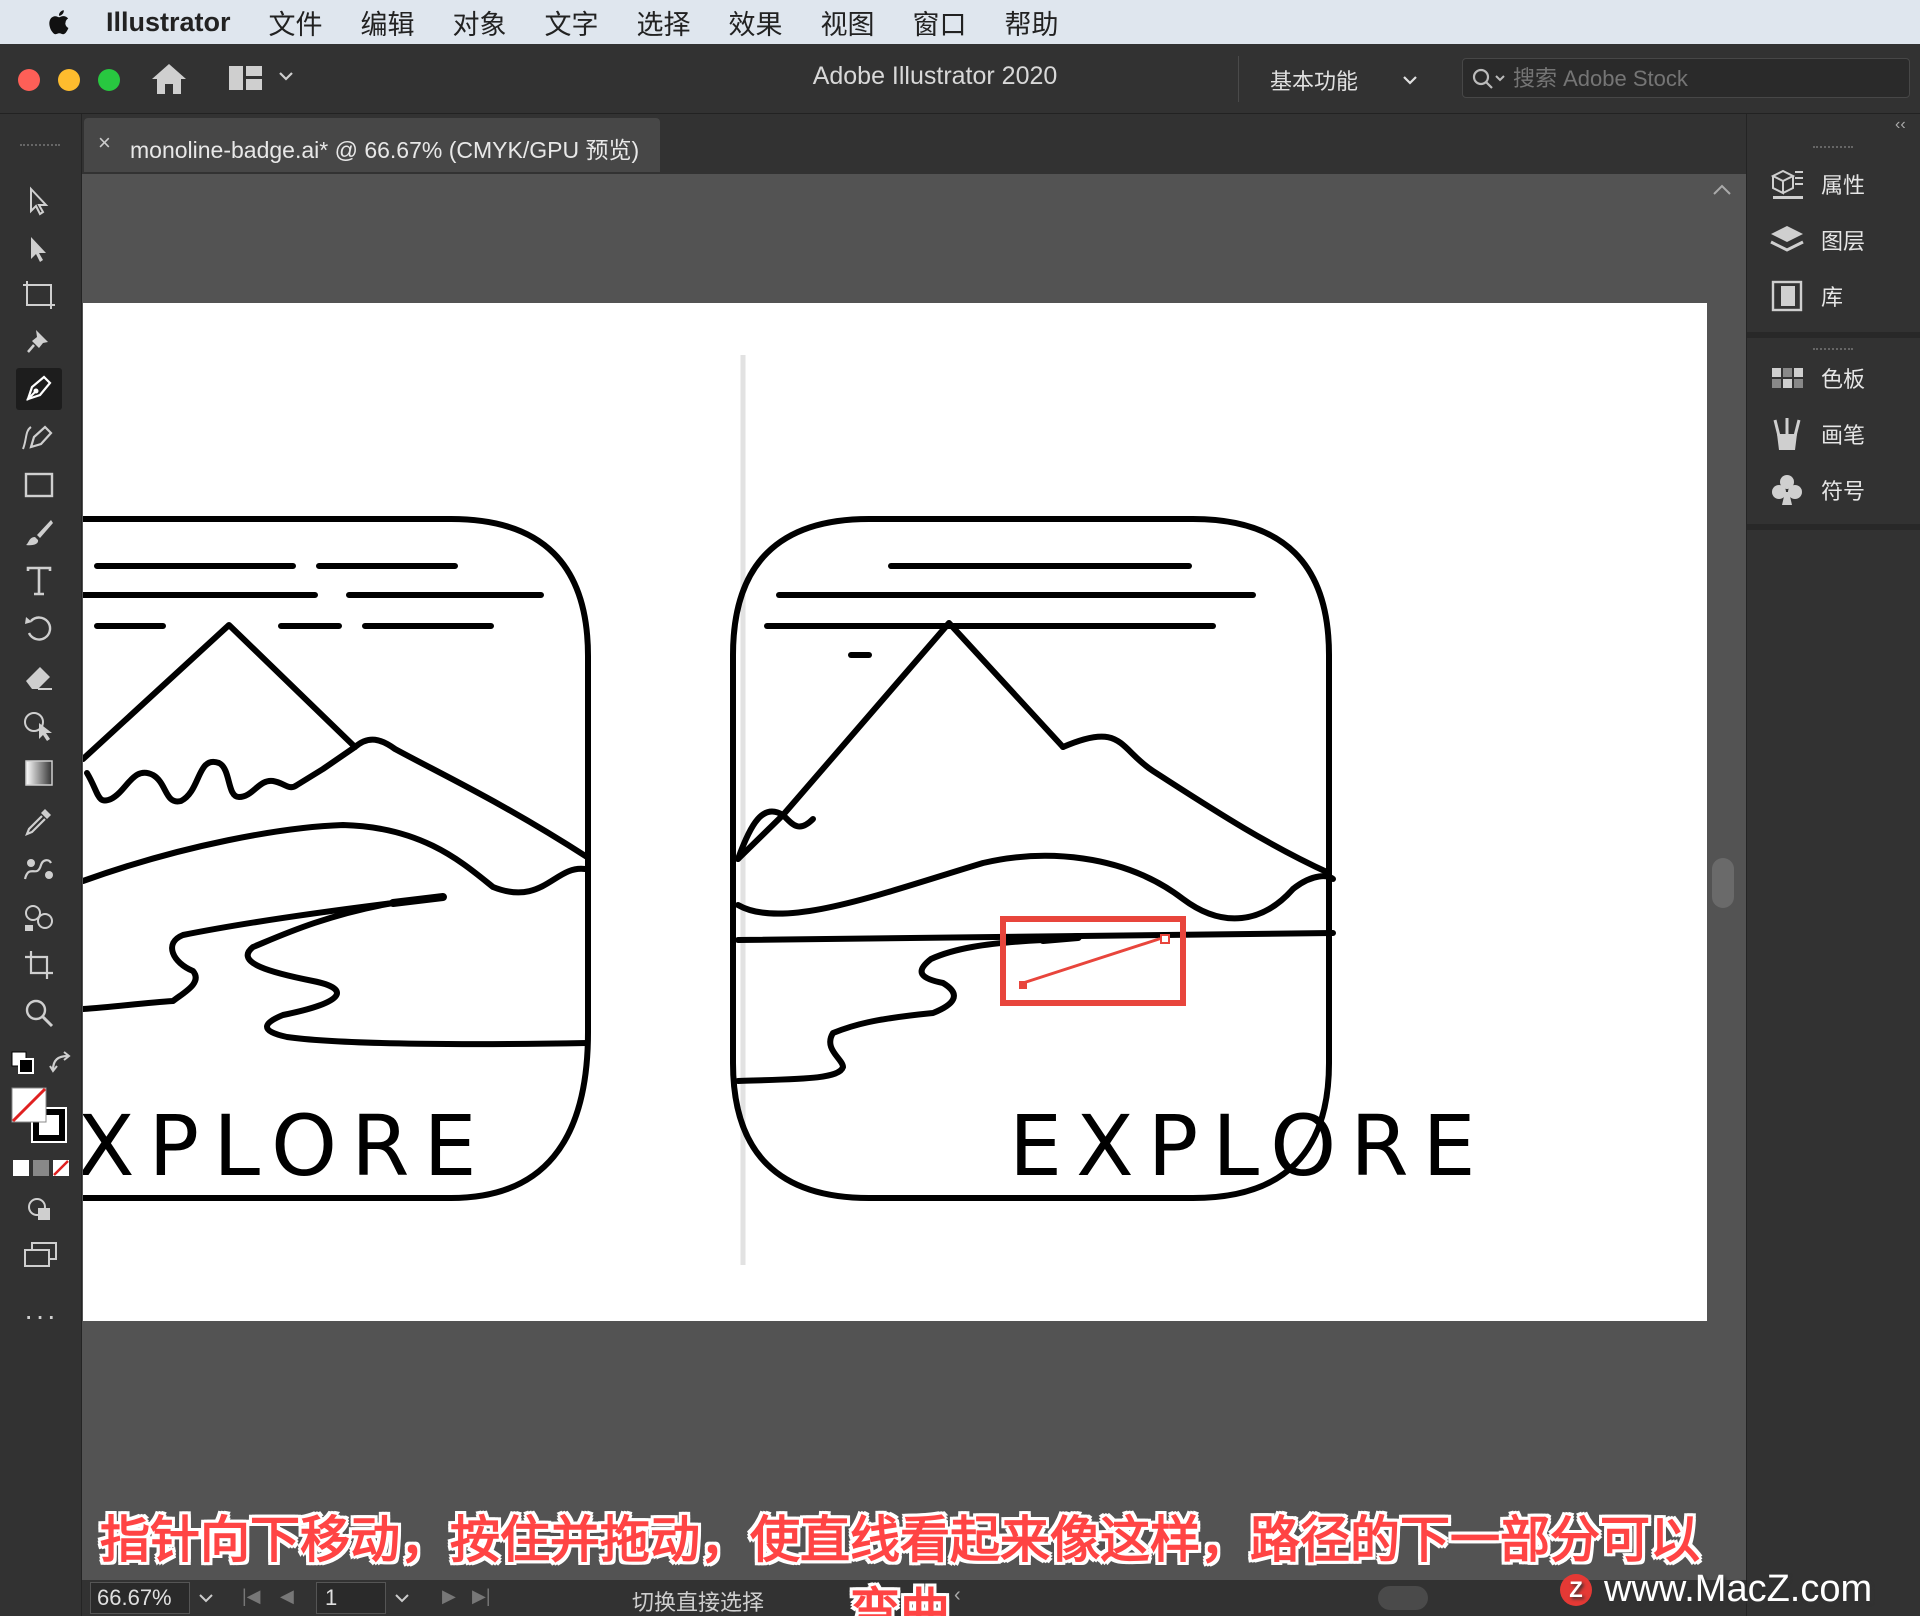 The height and width of the screenshot is (1616, 1920). I want to click on blend-tool, so click(39, 869).